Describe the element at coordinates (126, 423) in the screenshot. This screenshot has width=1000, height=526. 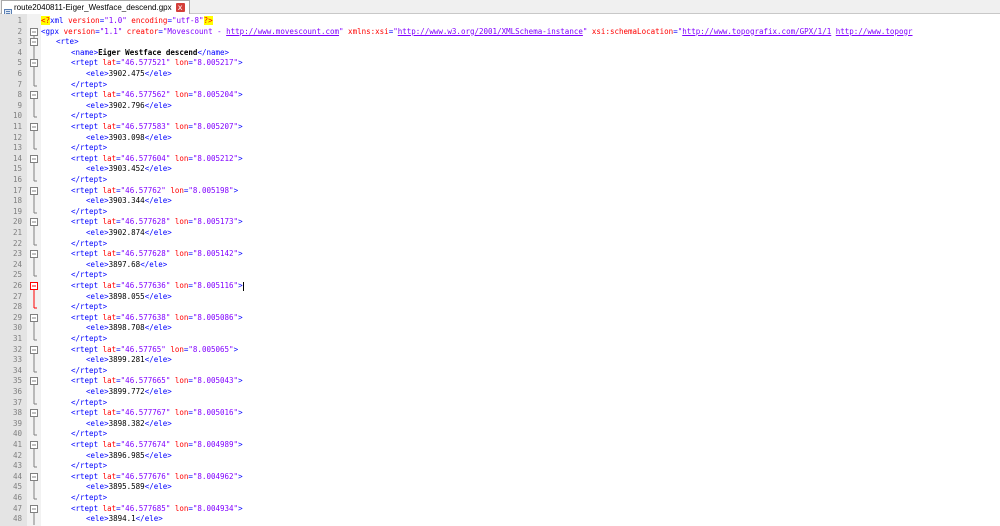
I see `code-token: 3898.382` at that location.